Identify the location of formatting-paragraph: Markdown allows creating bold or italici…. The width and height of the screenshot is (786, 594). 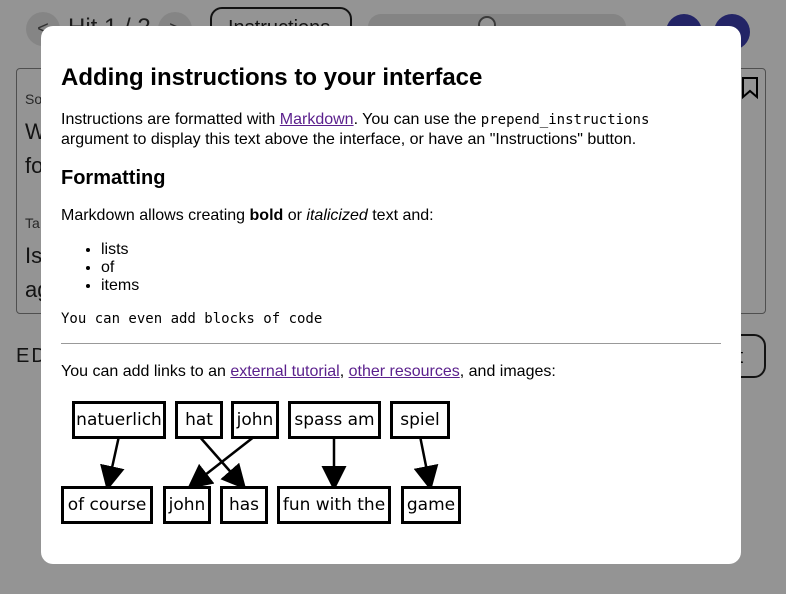
(391, 215).